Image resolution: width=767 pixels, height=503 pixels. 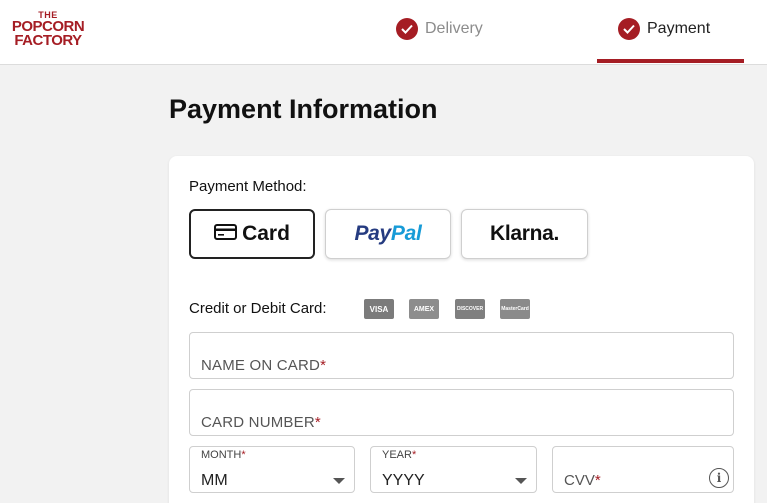 I want to click on card-number-placeholder-text: CARD NUMBER, so click(x=258, y=422).